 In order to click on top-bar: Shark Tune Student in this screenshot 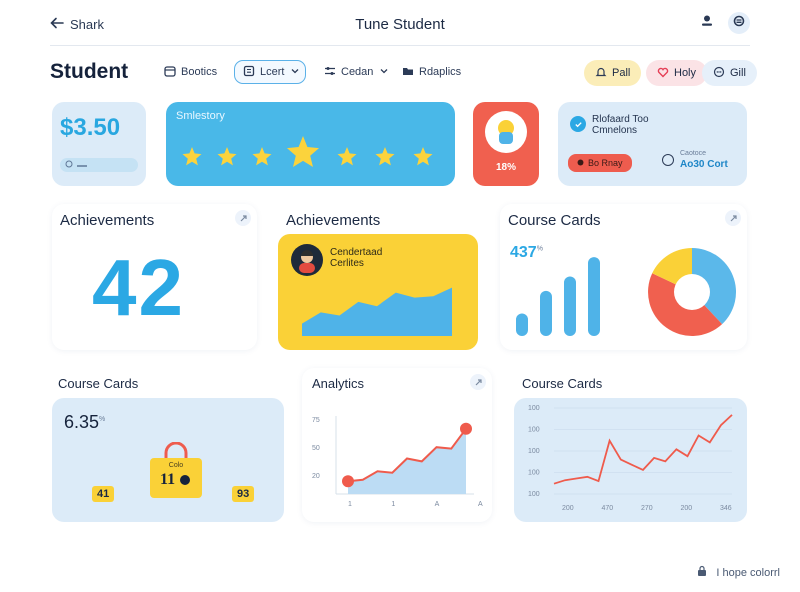, I will do `click(400, 28)`.